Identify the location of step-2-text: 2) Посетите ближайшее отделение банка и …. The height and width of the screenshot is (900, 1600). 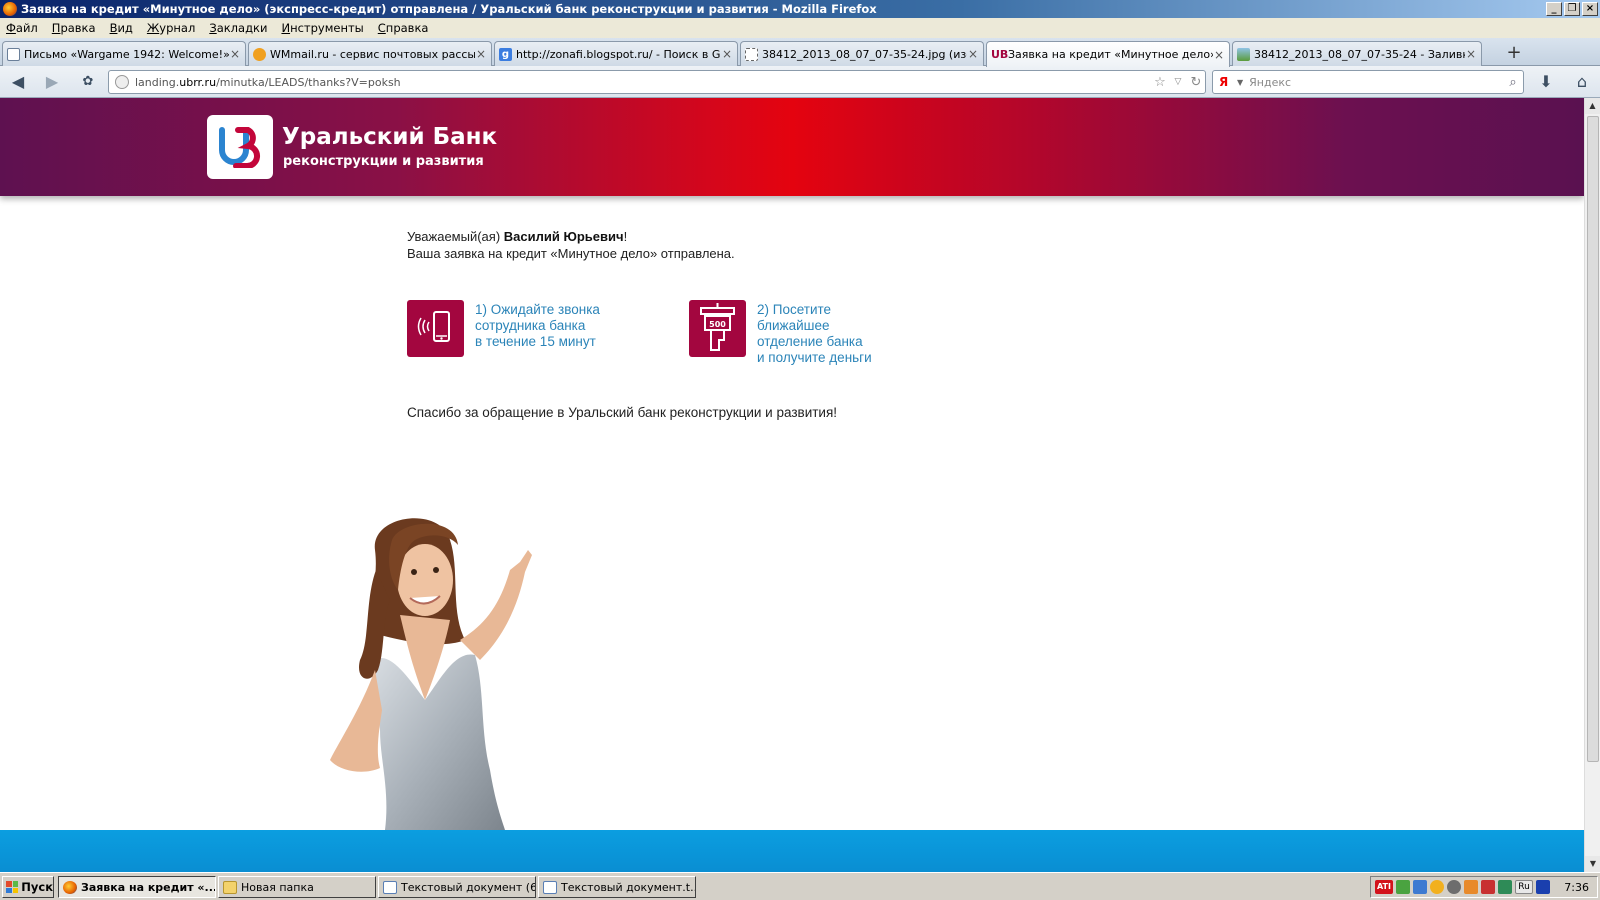
(814, 333).